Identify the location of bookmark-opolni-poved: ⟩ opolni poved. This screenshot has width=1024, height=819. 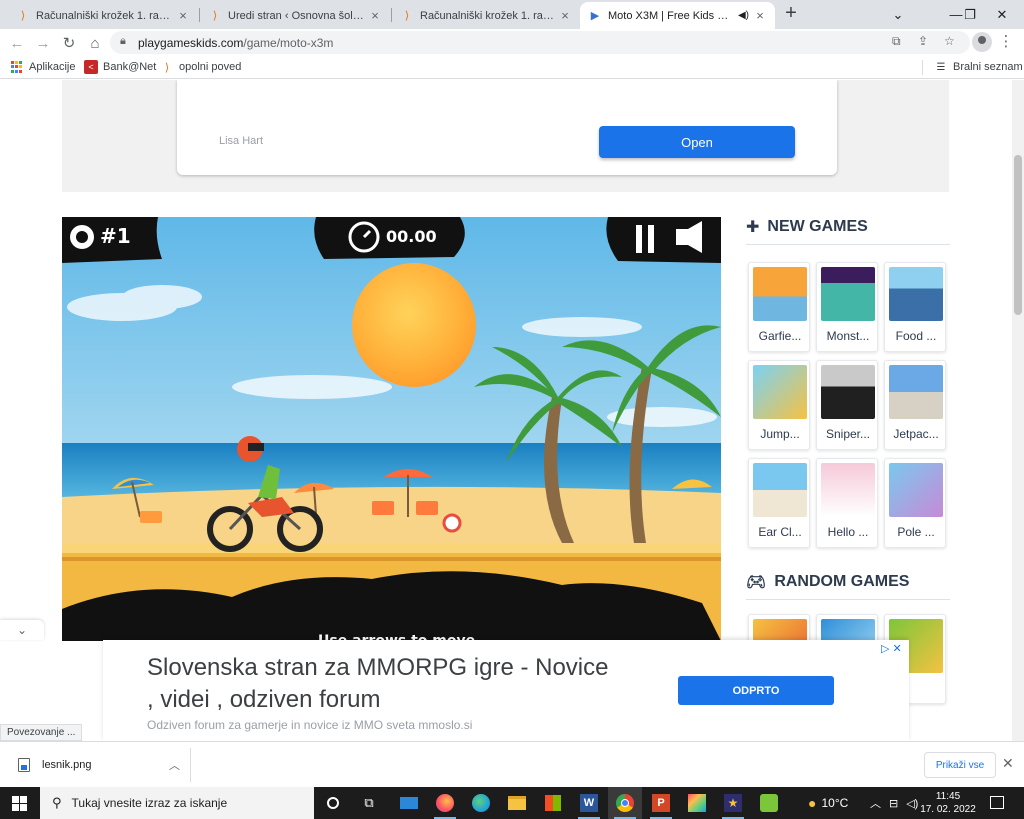
(201, 67).